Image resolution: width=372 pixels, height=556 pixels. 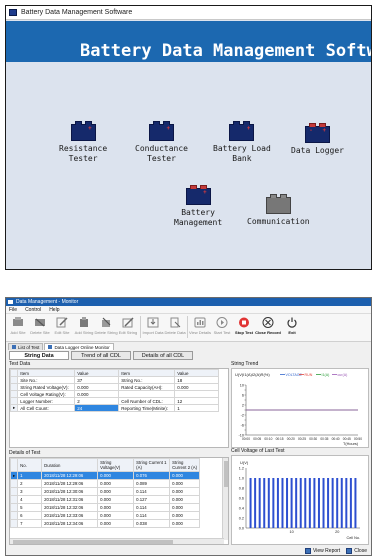 I want to click on cell-voltage-title: Cell Voltage of Last Test, so click(x=258, y=451).